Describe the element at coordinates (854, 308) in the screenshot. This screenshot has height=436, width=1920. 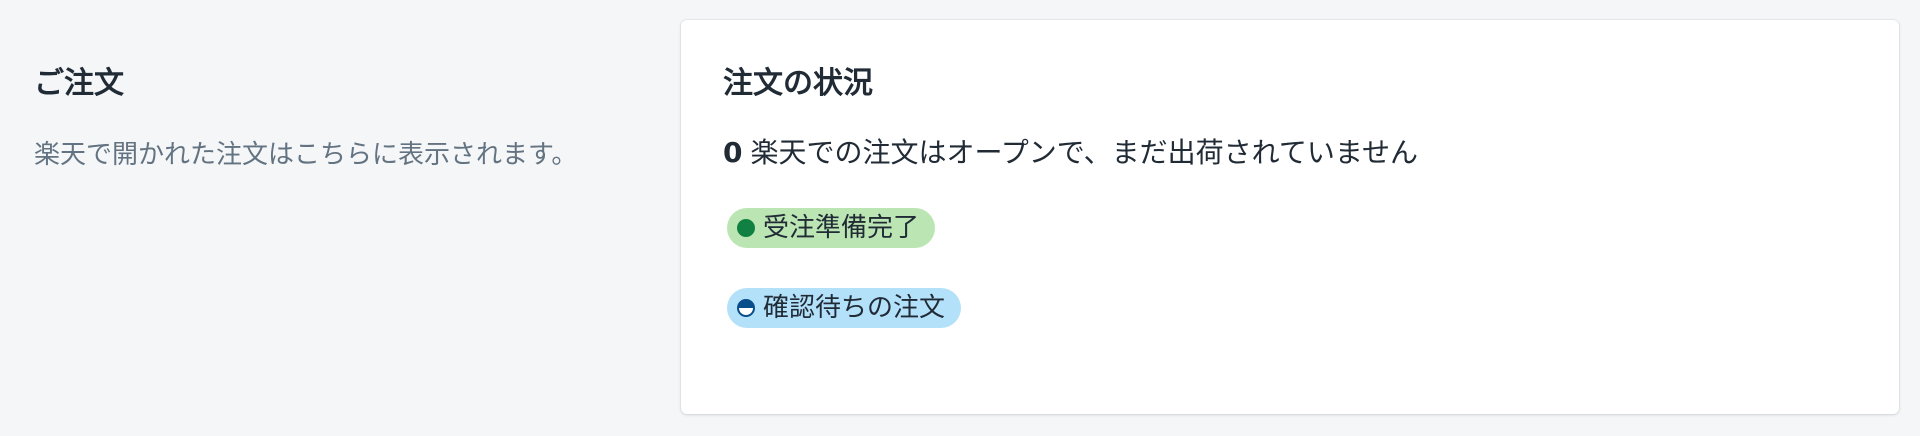
I see `status-badge-label: 確認待ちの注文` at that location.